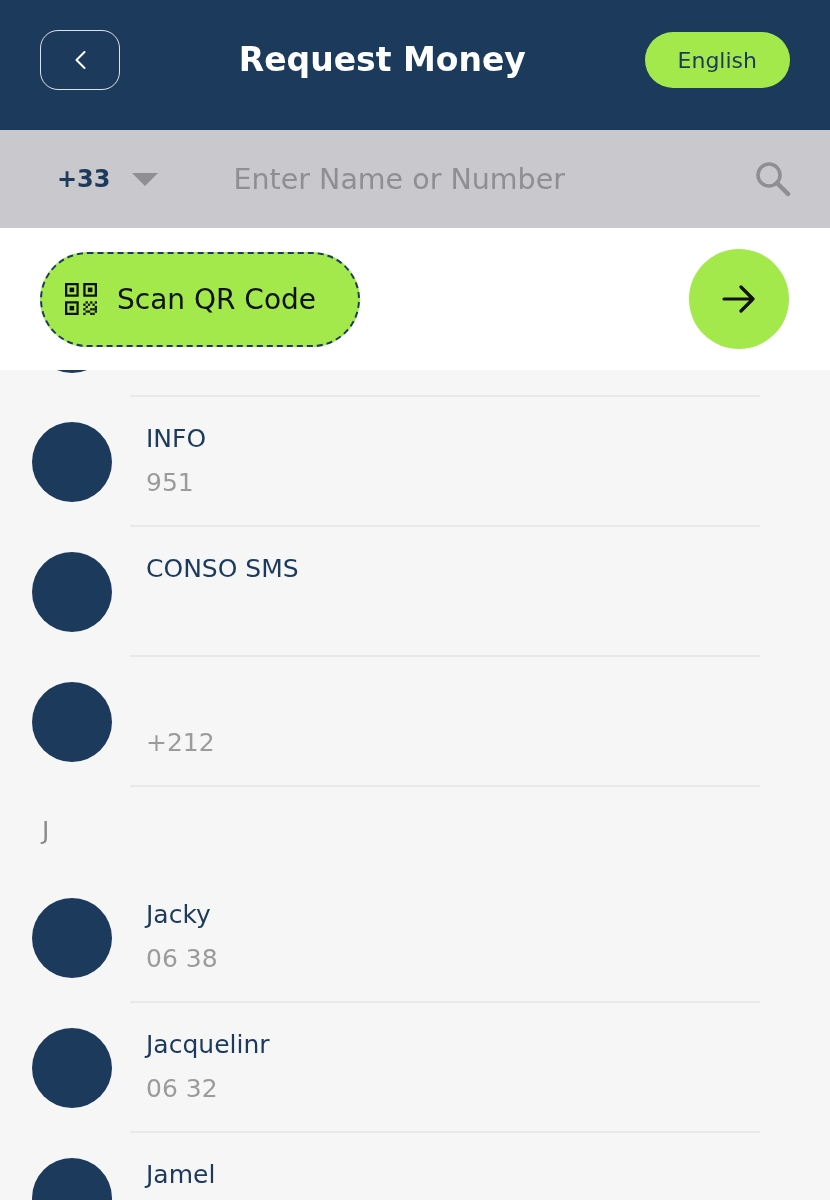 Image resolution: width=830 pixels, height=1200 pixels. What do you see at coordinates (176, 439) in the screenshot?
I see `contact-name: INFO` at bounding box center [176, 439].